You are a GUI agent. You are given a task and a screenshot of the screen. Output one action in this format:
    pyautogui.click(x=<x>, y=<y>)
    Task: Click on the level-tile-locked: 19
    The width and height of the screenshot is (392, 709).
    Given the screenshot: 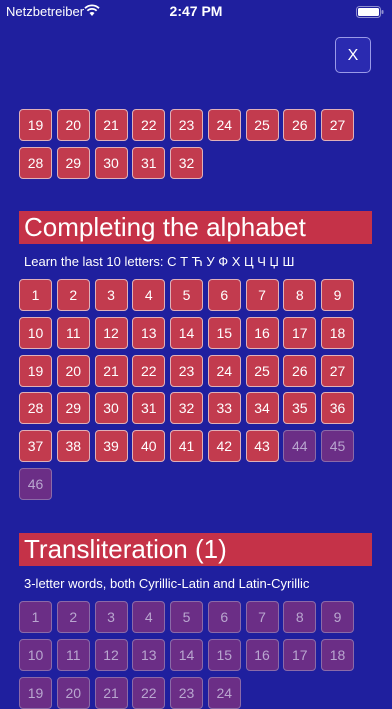 What is the action you would take?
    pyautogui.click(x=35, y=692)
    